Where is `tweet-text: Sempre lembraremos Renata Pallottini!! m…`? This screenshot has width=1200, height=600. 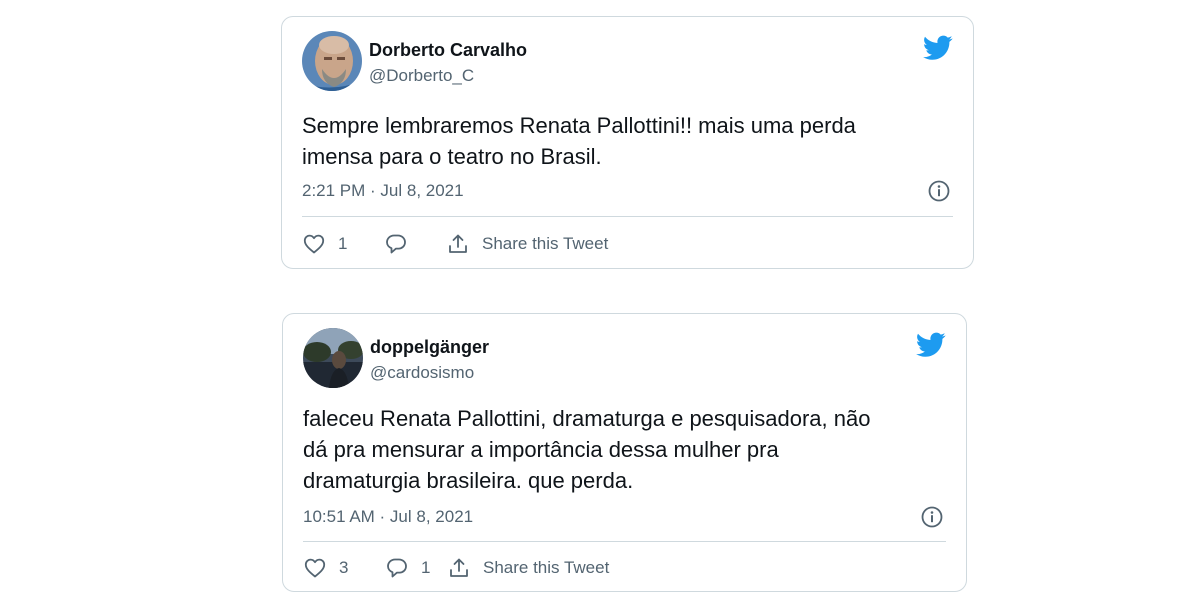 tweet-text: Sempre lembraremos Renata Pallottini!! m… is located at coordinates (579, 141).